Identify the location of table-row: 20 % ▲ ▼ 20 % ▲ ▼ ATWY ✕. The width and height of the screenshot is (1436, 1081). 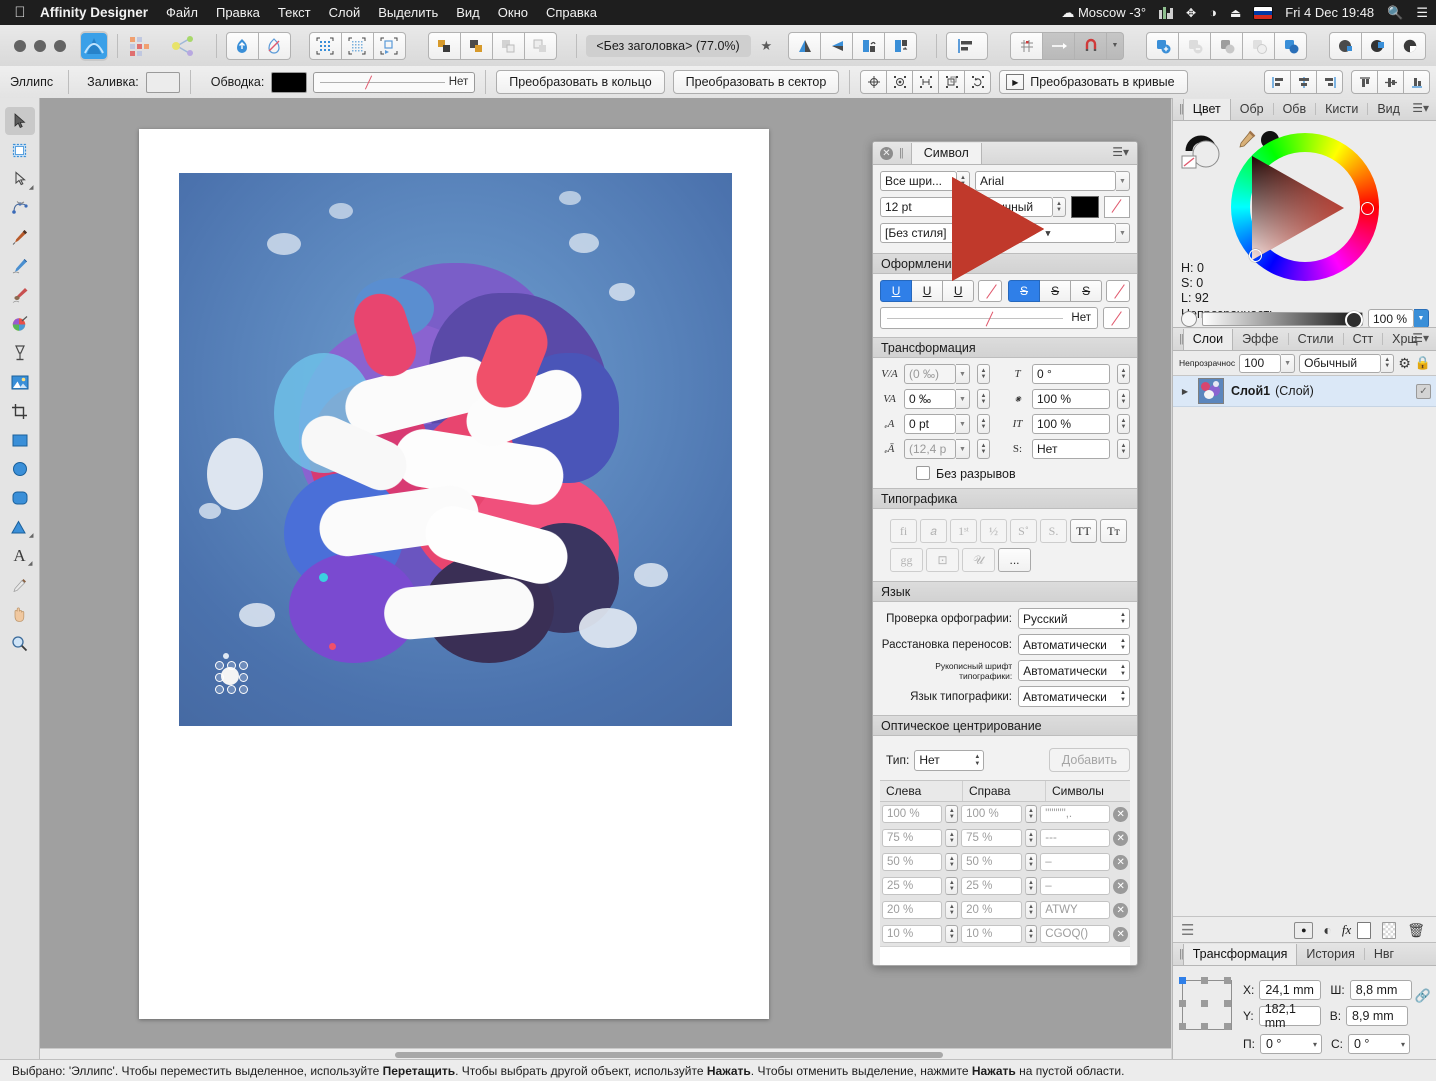
(1005, 910).